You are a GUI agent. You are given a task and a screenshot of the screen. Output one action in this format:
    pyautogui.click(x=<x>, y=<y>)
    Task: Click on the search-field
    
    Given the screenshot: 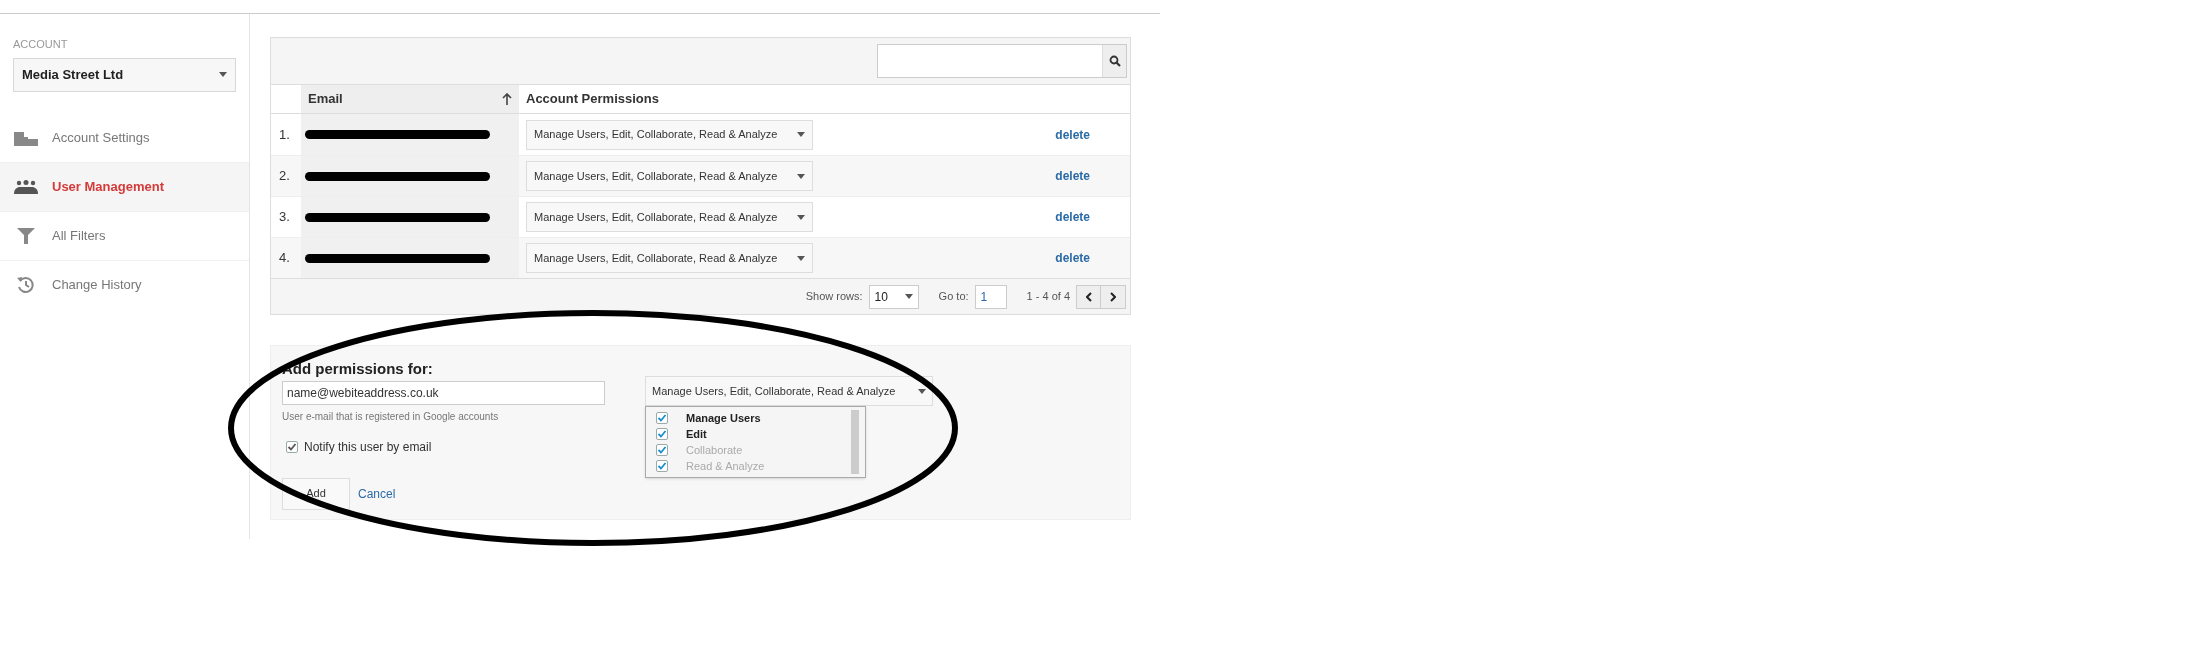 What is the action you would take?
    pyautogui.click(x=1002, y=61)
    